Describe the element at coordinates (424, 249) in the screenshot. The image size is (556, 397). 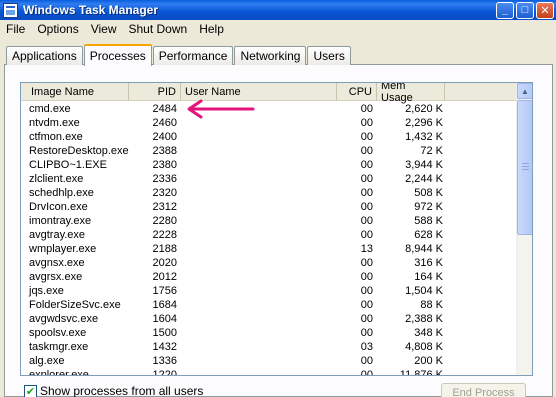
I see `process-mem: 8,944 K` at that location.